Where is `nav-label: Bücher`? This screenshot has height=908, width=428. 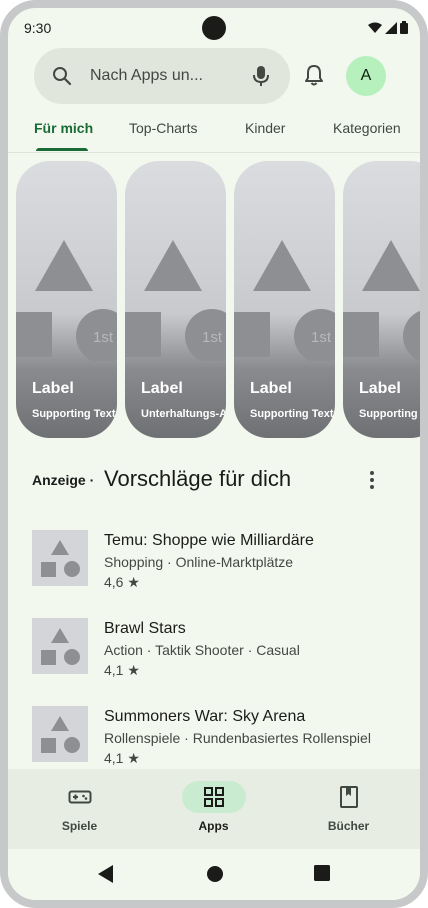 nav-label: Bücher is located at coordinates (348, 826).